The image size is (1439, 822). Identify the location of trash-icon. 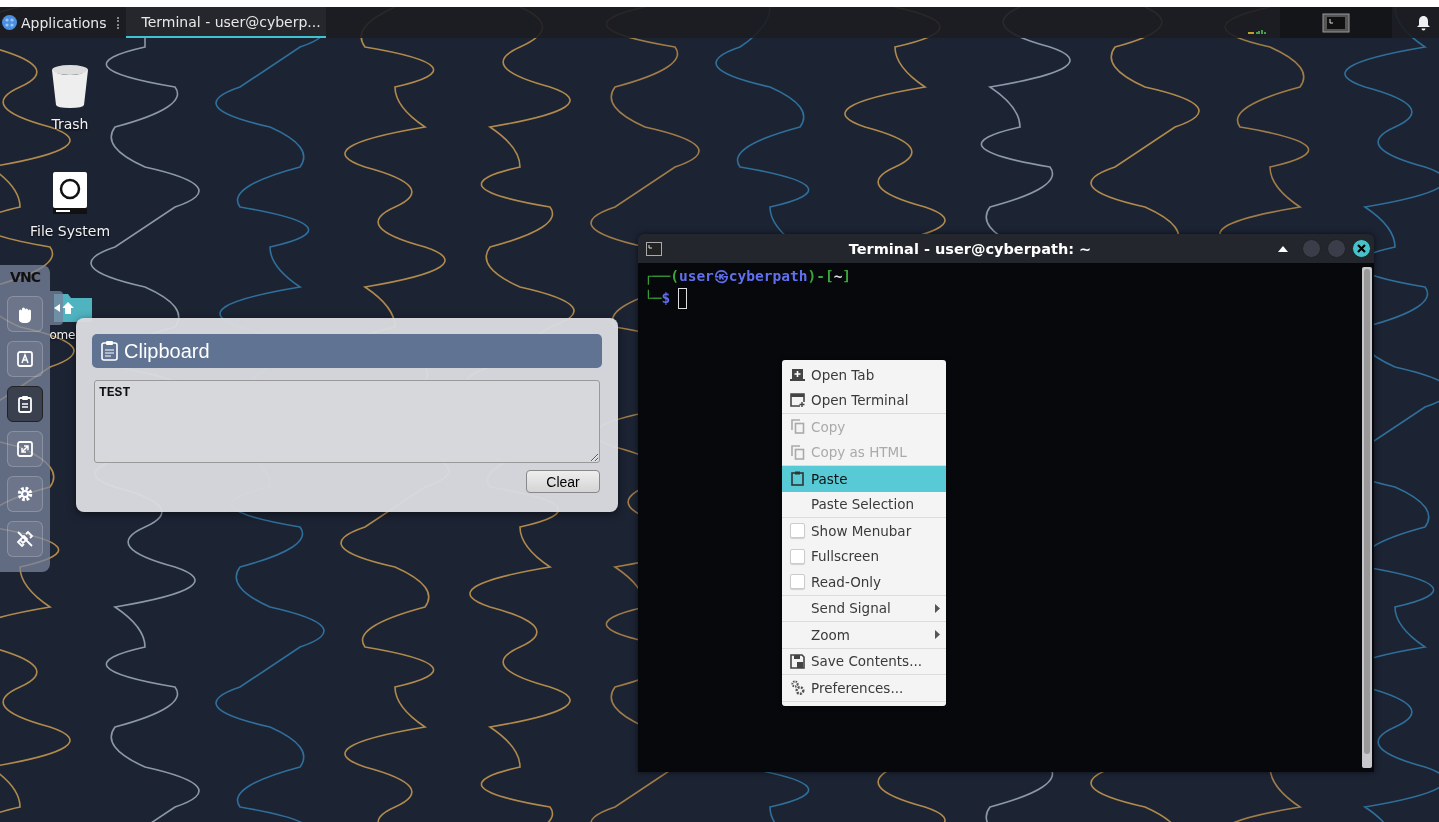
(70, 86).